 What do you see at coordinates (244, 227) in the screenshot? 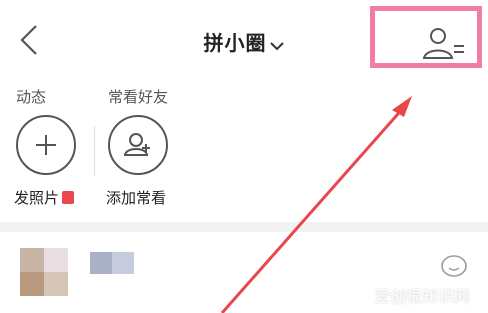
I see `section-gap` at bounding box center [244, 227].